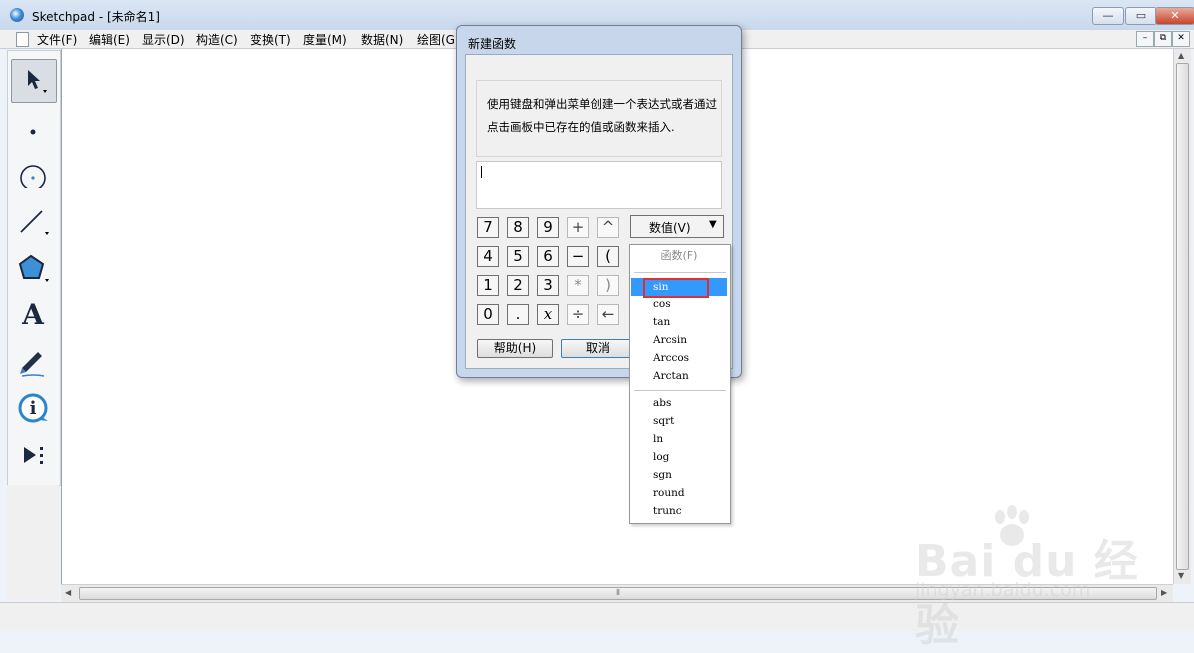 This screenshot has height=653, width=1194. Describe the element at coordinates (671, 376) in the screenshot. I see `function-label: Arctan` at that location.